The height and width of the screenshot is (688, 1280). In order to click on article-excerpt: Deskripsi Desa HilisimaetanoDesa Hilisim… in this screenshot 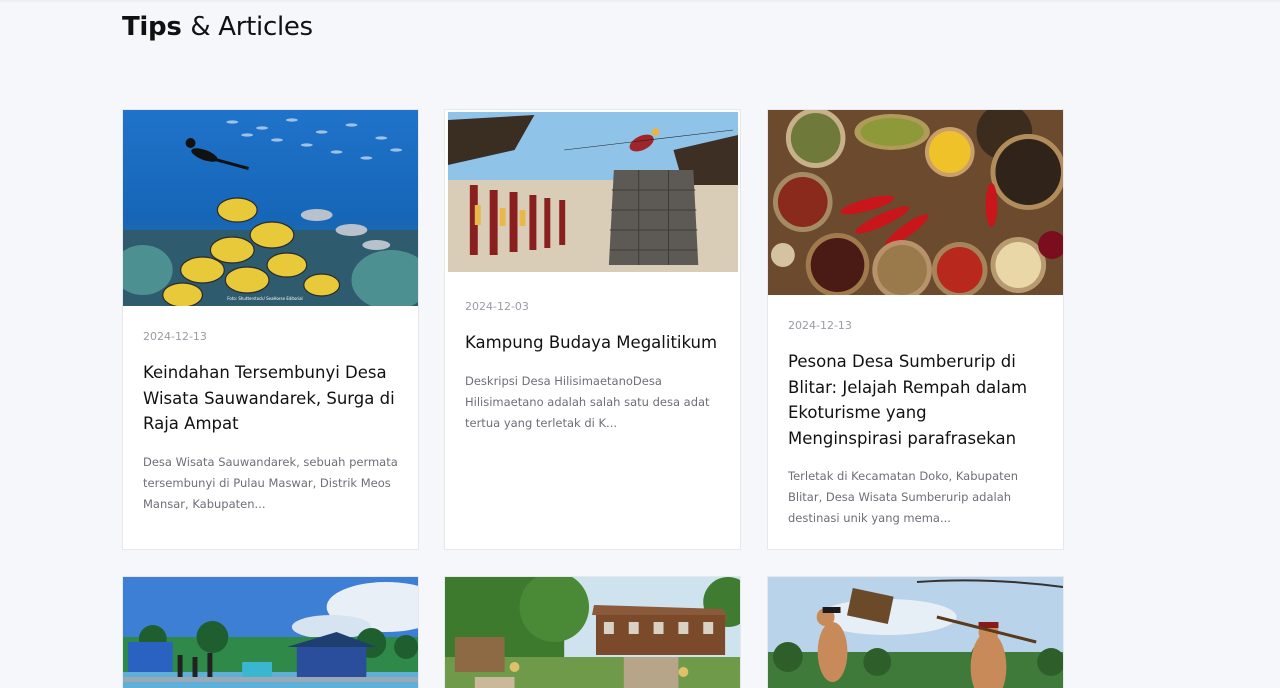, I will do `click(587, 401)`.